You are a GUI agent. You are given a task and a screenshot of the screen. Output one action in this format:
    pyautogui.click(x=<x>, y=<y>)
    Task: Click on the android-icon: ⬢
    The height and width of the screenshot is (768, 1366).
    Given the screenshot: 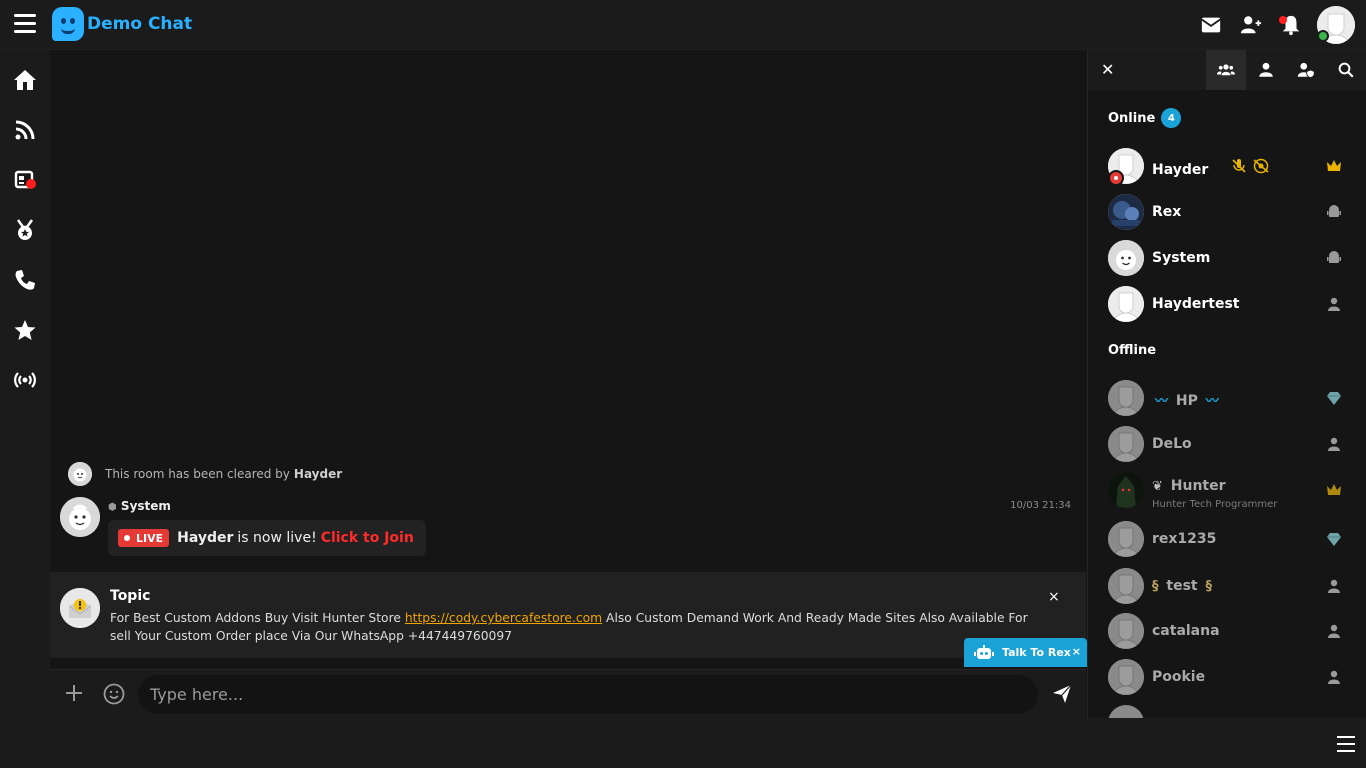 What is the action you would take?
    pyautogui.click(x=112, y=507)
    